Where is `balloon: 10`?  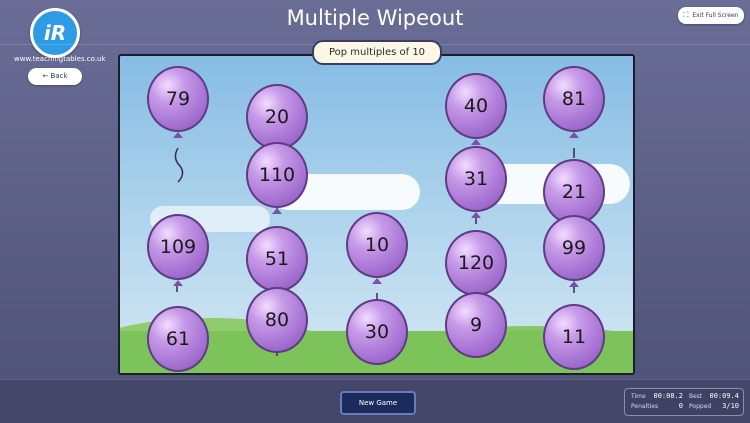
balloon: 10 is located at coordinates (377, 245).